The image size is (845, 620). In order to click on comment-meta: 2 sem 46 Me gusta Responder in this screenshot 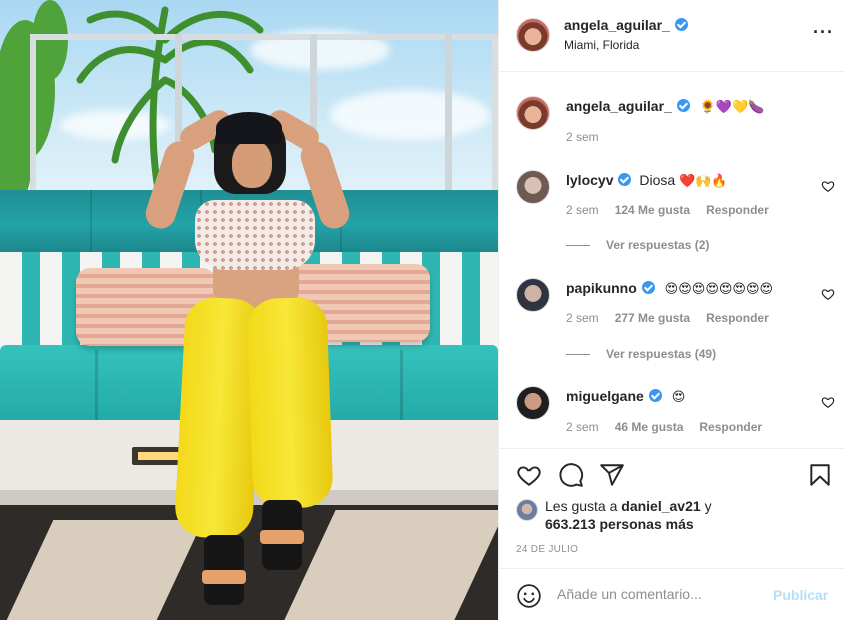, I will do `click(664, 427)`.